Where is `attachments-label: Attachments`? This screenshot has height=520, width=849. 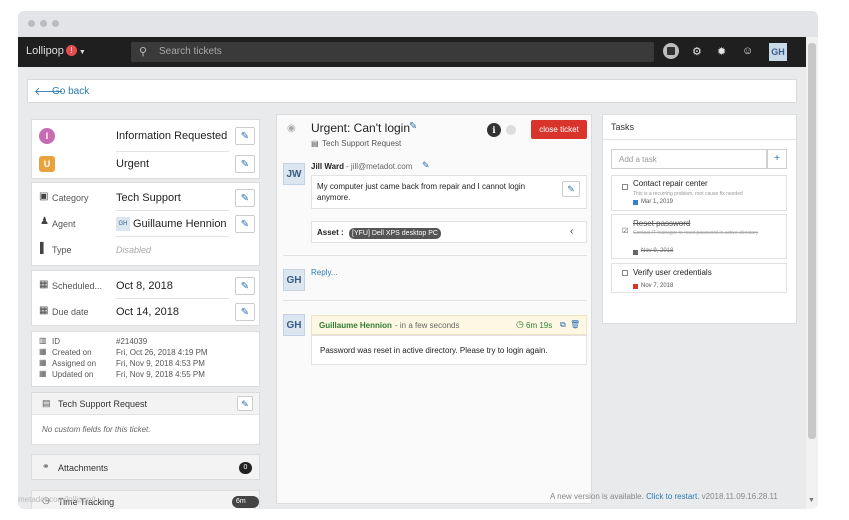
attachments-label: Attachments is located at coordinates (83, 468).